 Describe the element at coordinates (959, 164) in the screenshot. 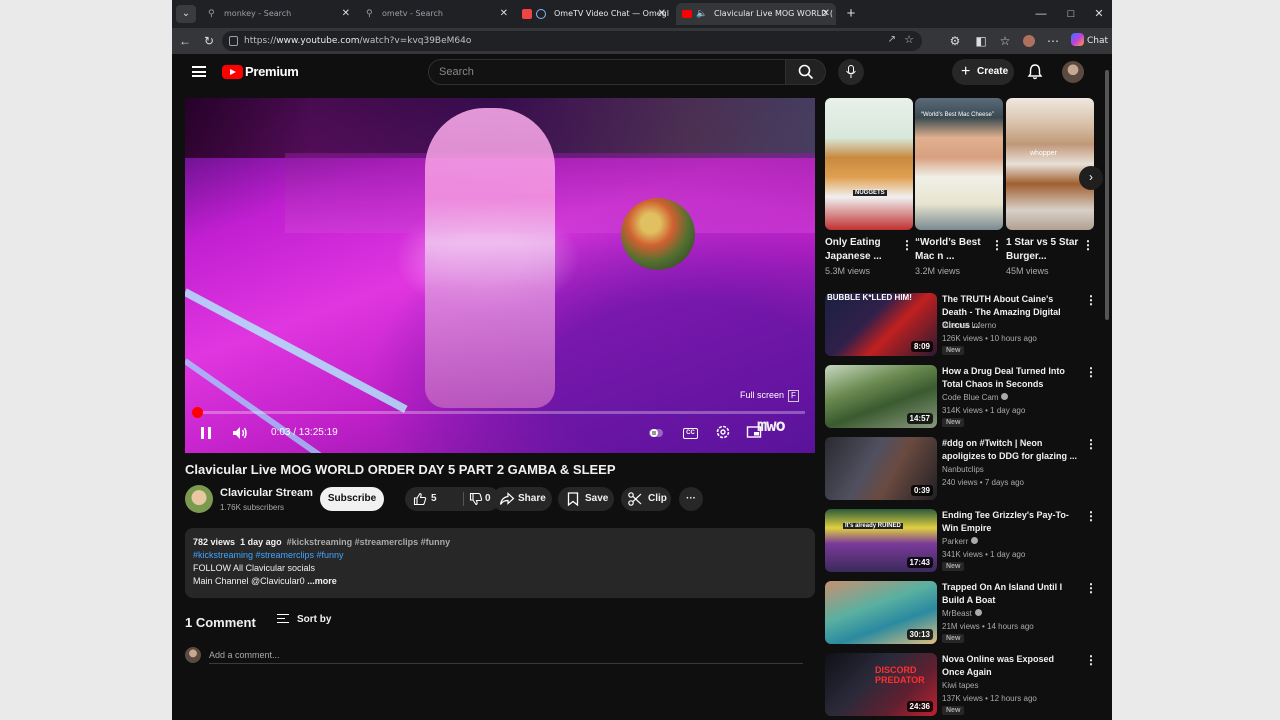

I see `short-thumbnail: “World’s Best Mac Cheese”` at that location.